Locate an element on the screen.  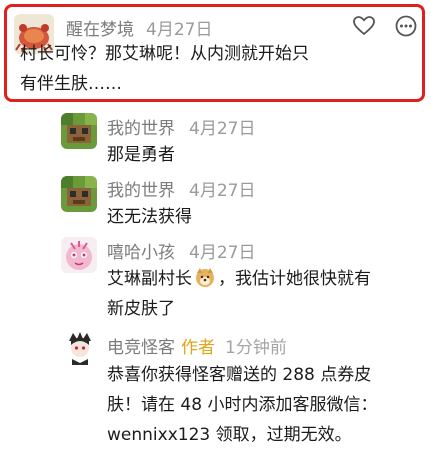
reply-username: 电竞怪客 is located at coordinates (141, 348).